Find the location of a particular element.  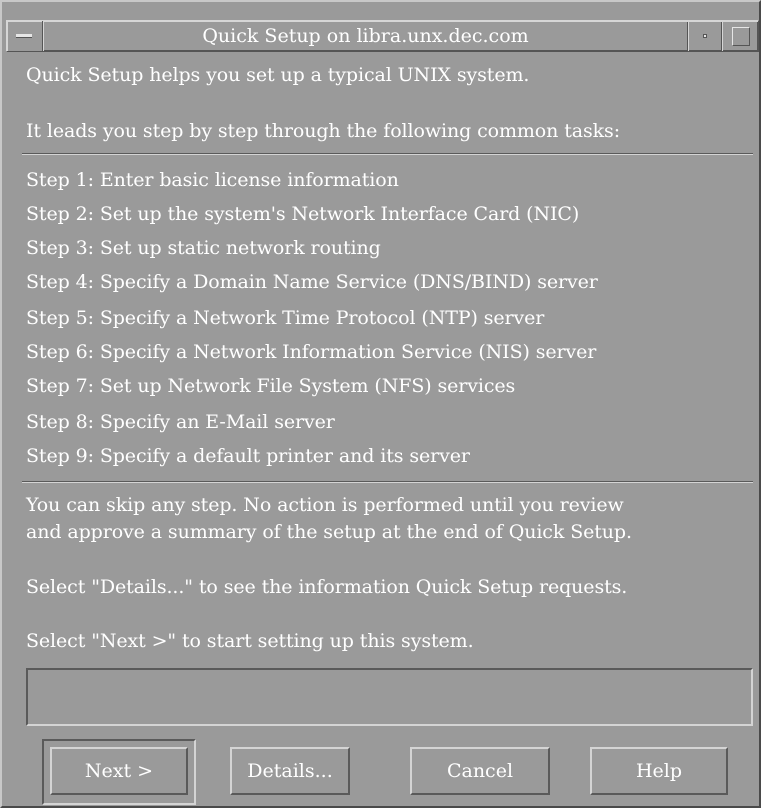

separator-bottom is located at coordinates (387, 482).